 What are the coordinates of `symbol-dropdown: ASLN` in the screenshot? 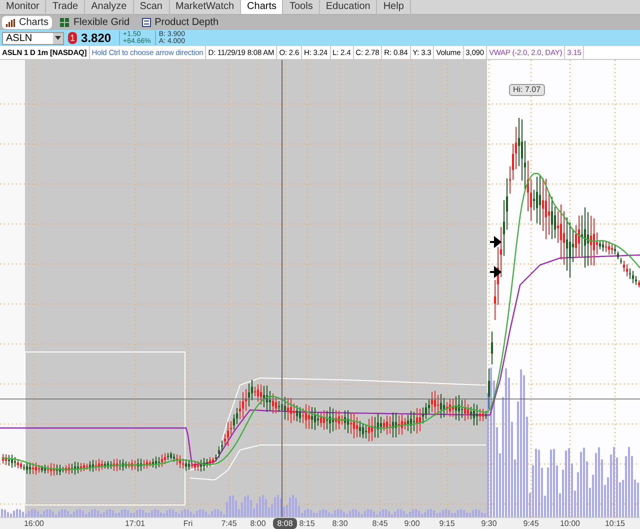 It's located at (33, 38).